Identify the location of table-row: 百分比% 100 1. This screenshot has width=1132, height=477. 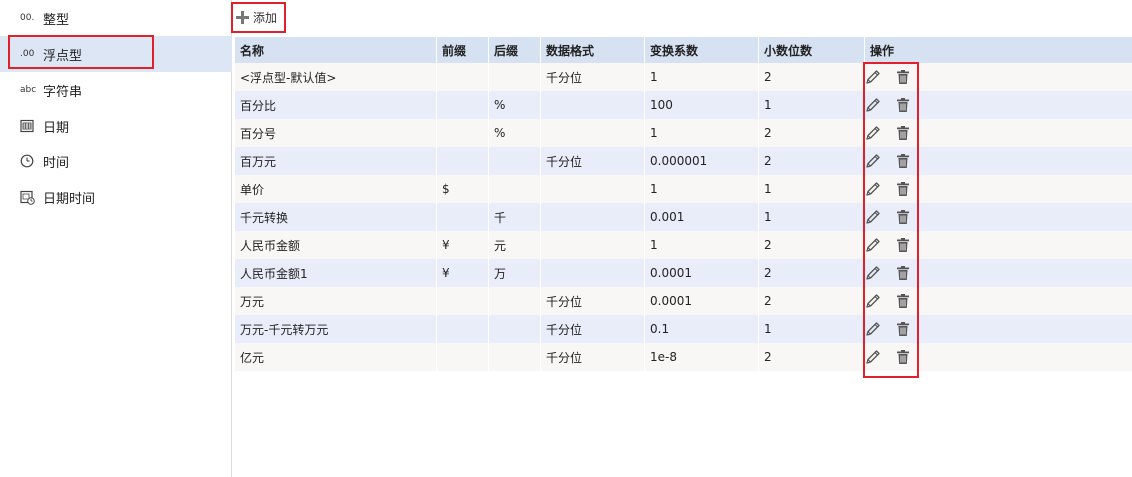
(683, 105).